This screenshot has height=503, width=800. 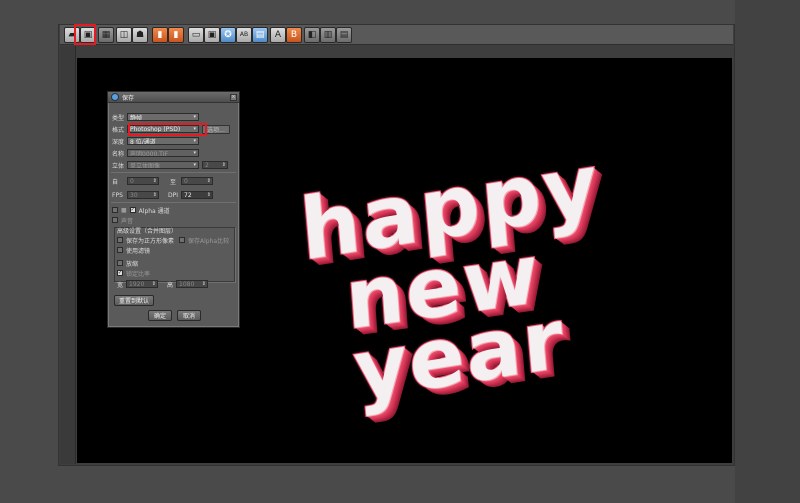 I want to click on advanced-label: 高级设置（合并图层）, so click(x=147, y=231).